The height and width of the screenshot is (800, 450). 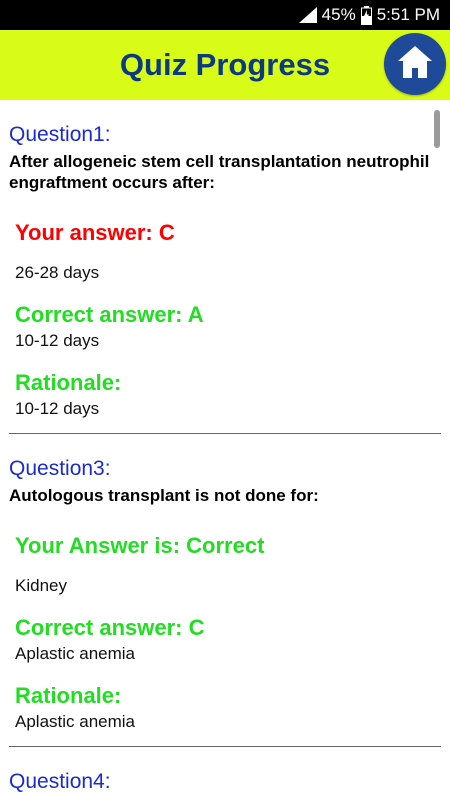 What do you see at coordinates (140, 545) in the screenshot?
I see `your-answer-label: Your Answer is: Correct` at bounding box center [140, 545].